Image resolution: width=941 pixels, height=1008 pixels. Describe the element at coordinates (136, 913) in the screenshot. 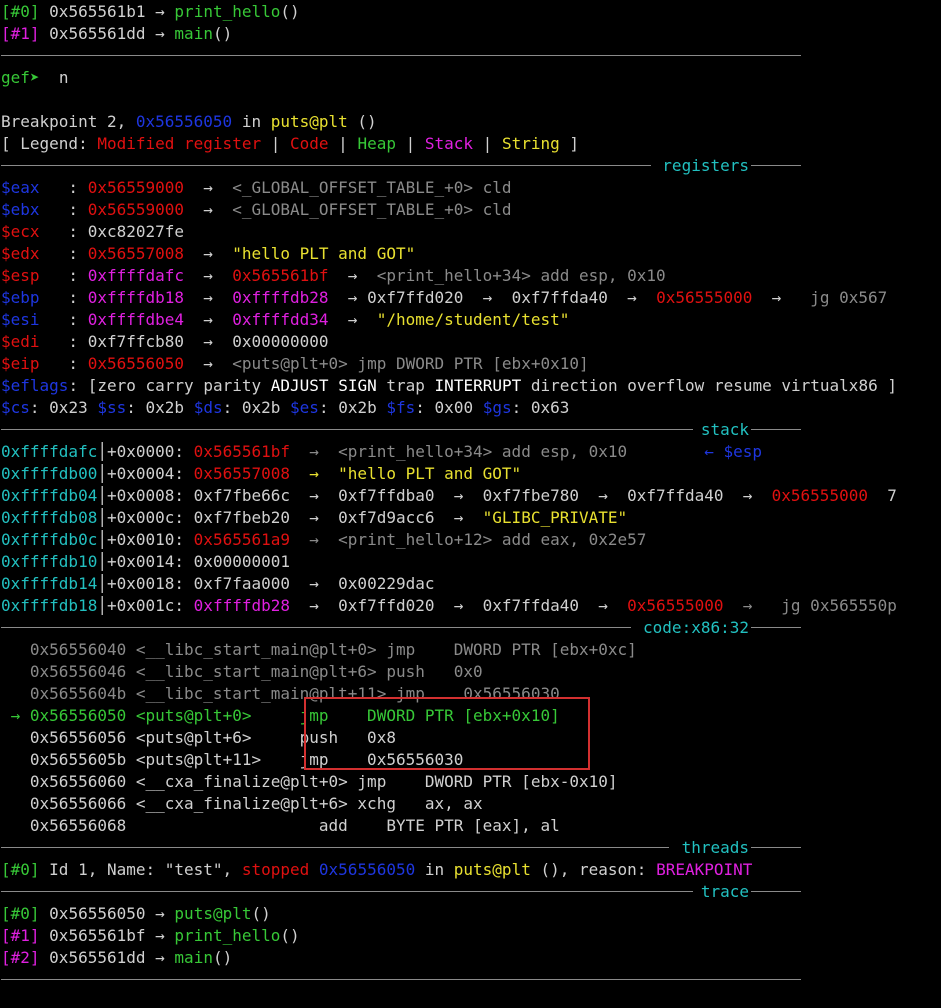

I see `trace-frame: [#0] 0x56556050 → puts@plt()` at that location.